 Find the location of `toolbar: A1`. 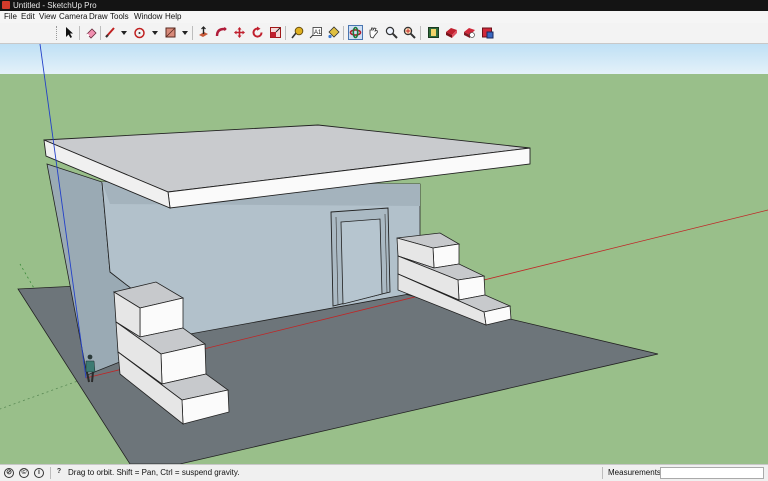

toolbar: A1 is located at coordinates (384, 33).